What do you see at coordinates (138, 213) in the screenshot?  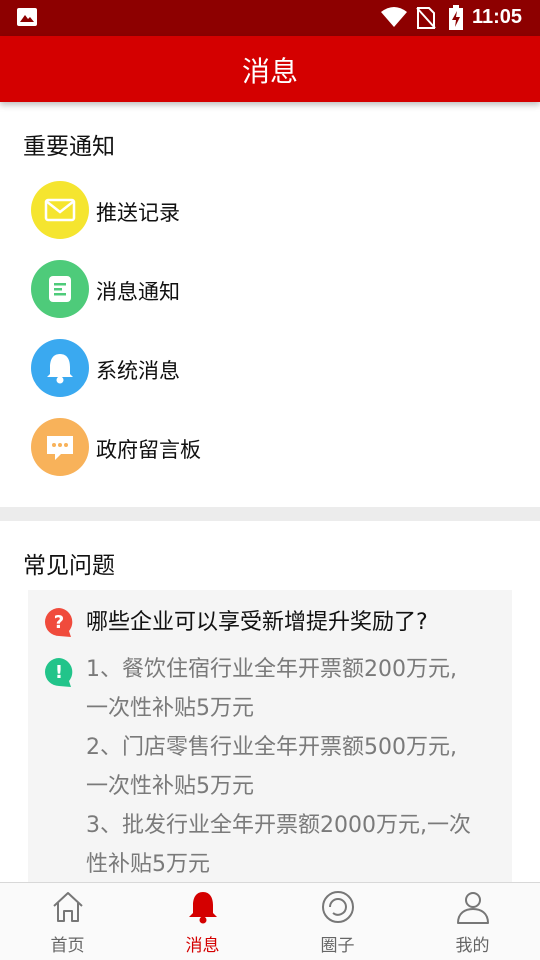 I see `notice-item-label: 推送记录` at bounding box center [138, 213].